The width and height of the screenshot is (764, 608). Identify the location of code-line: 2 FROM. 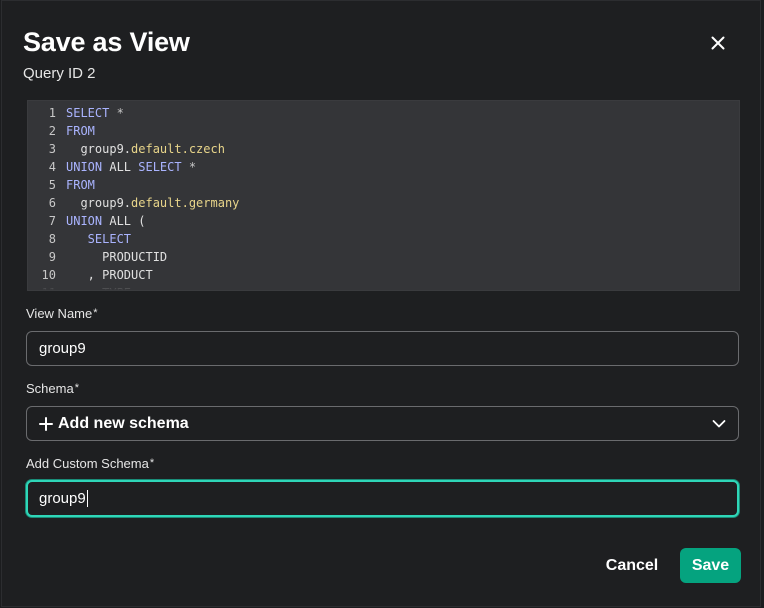
(61, 131).